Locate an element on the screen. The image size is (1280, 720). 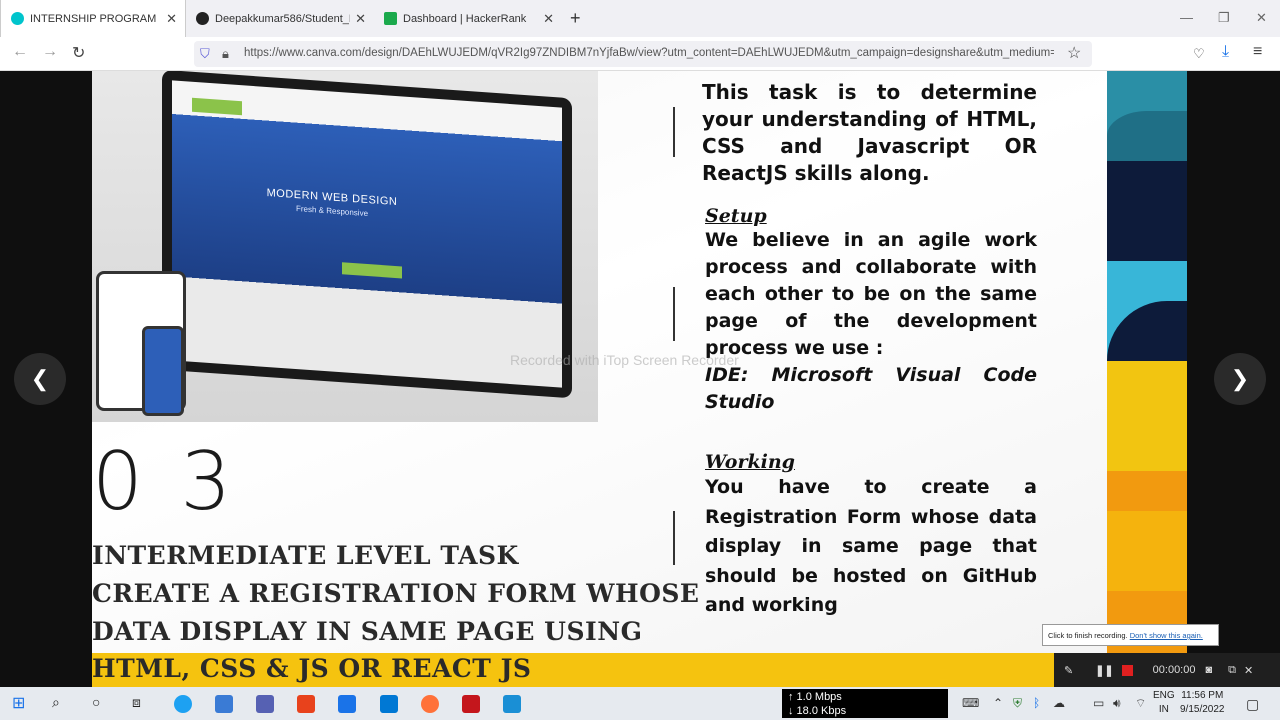
shield-icon: ⛉ is located at coordinates (205, 54).